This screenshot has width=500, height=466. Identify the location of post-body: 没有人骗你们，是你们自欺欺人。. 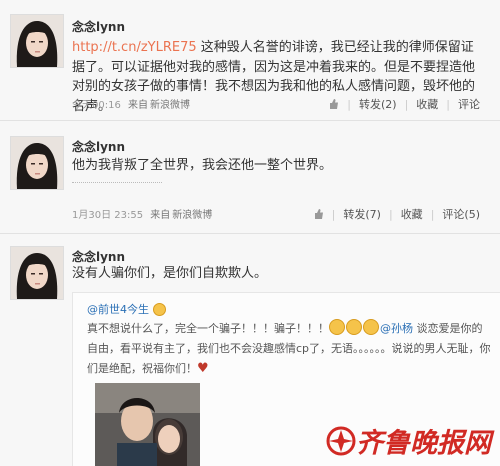
(170, 273).